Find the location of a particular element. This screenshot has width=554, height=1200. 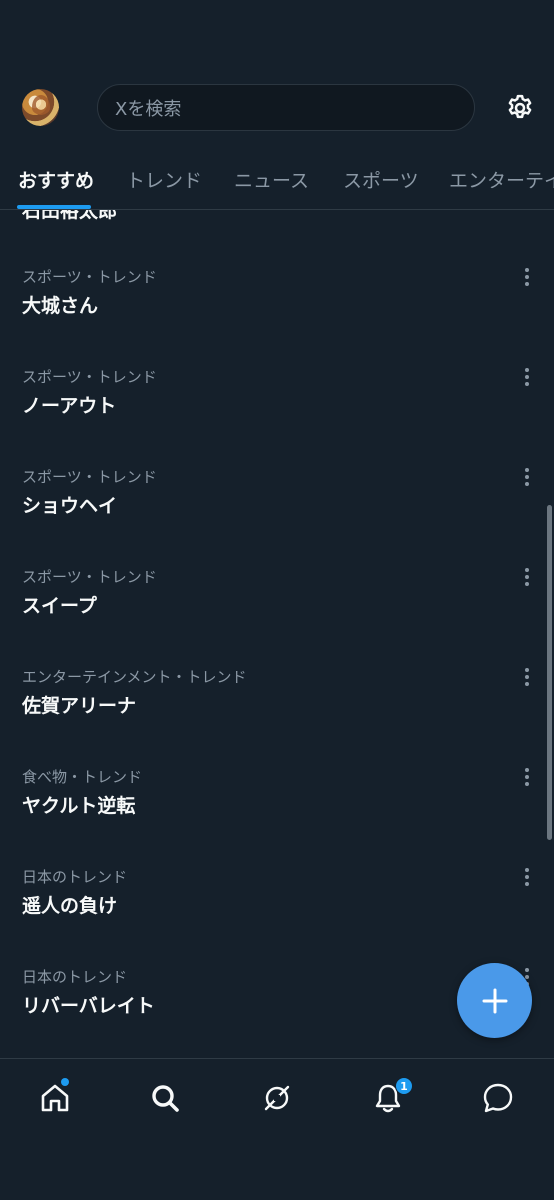

search-icon is located at coordinates (165, 1098).